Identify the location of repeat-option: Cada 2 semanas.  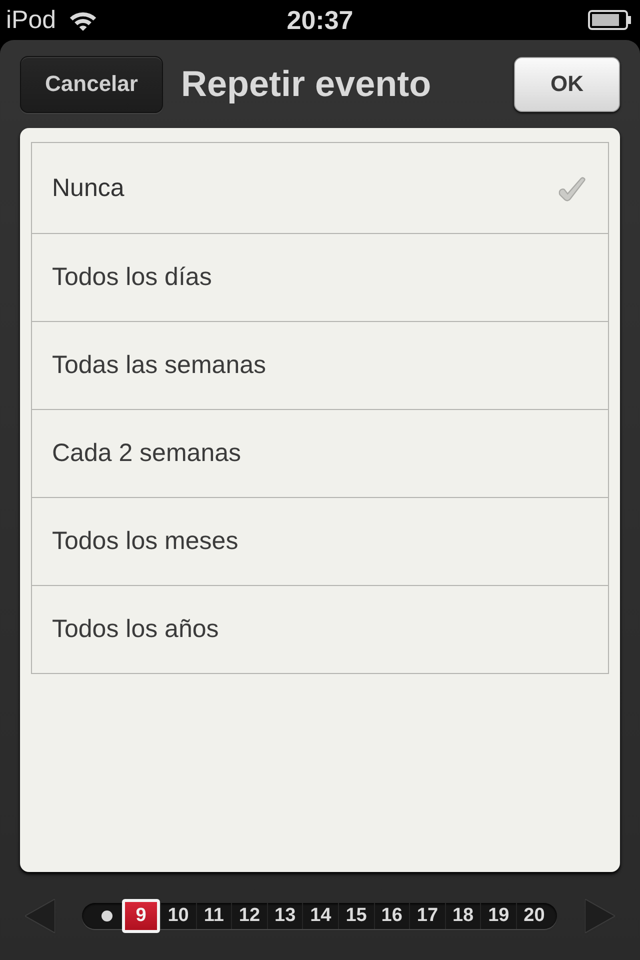
(320, 453).